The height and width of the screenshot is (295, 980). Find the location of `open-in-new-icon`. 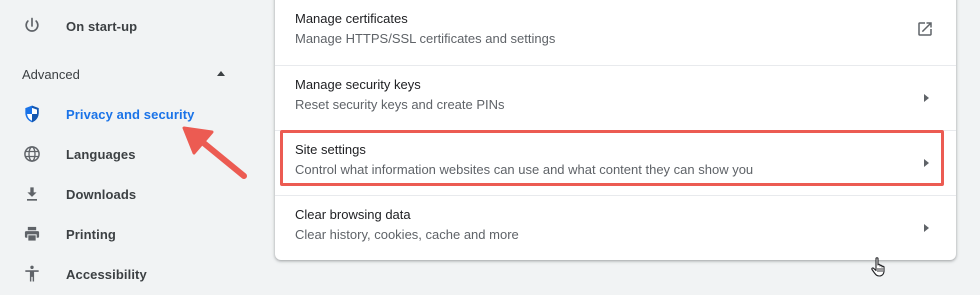

open-in-new-icon is located at coordinates (925, 29).